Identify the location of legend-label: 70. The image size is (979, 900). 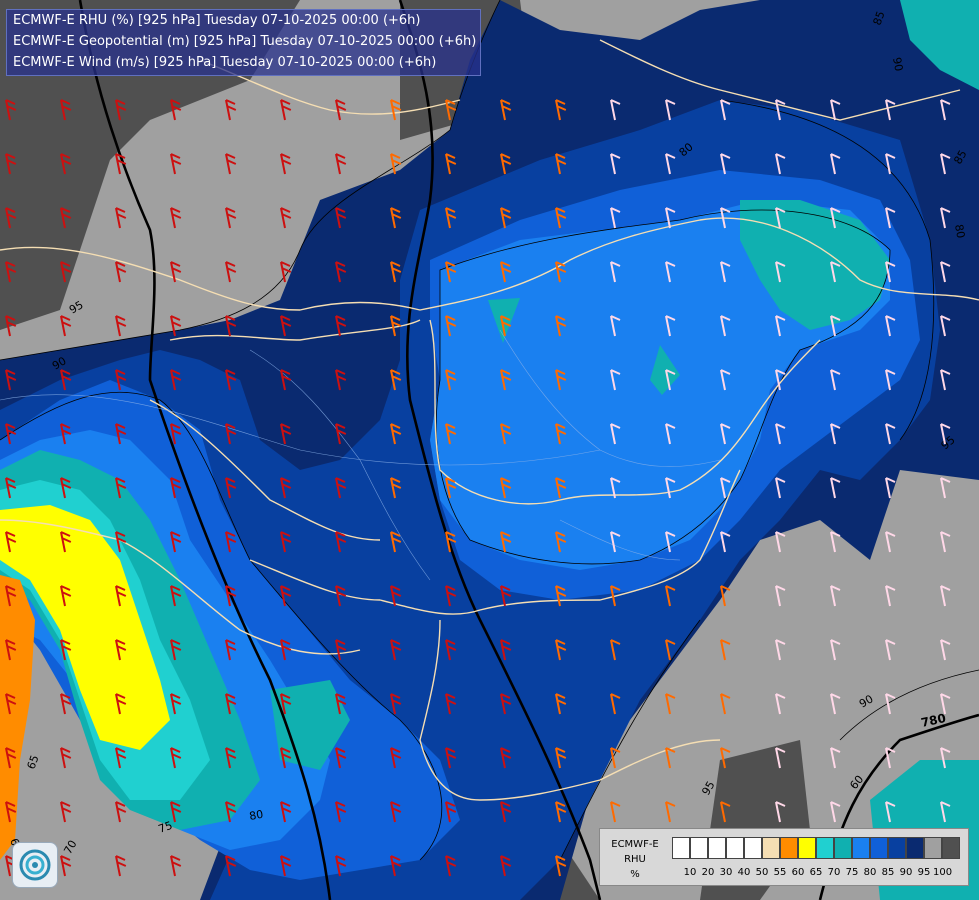
(834, 872).